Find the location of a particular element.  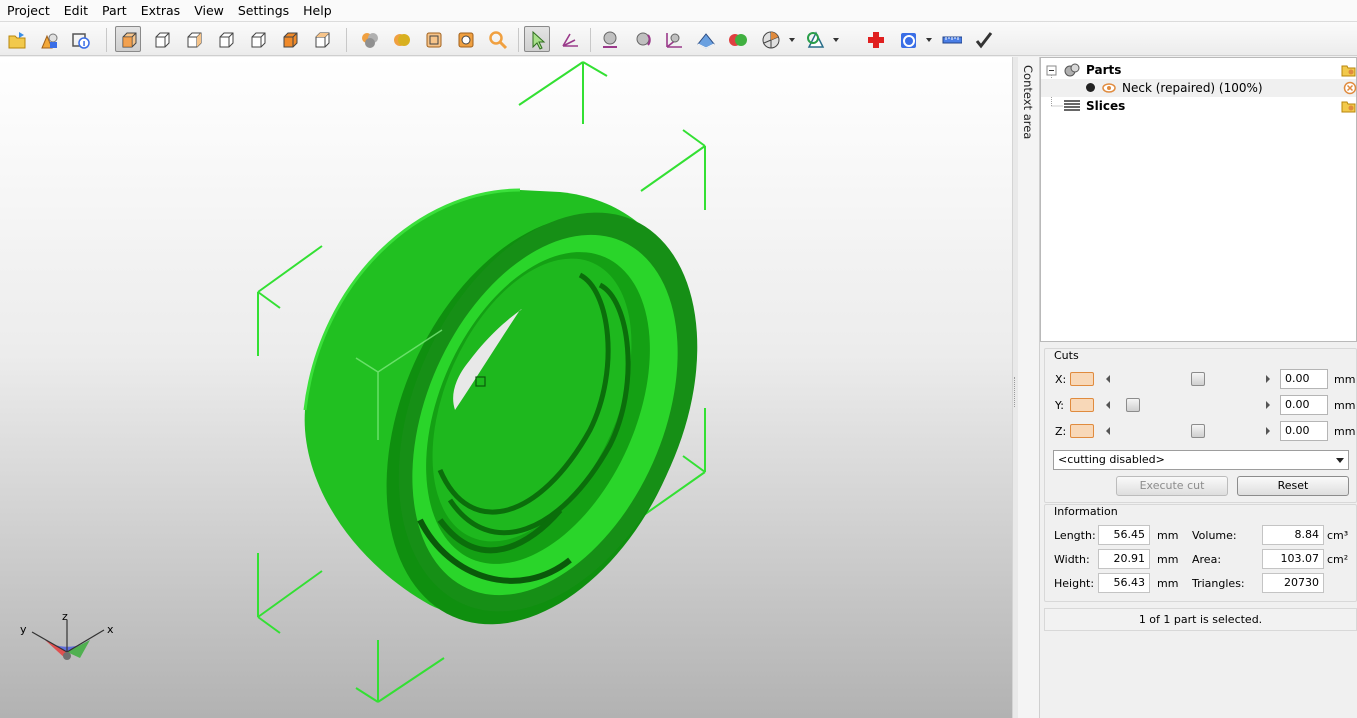

volume-label: Volume: is located at coordinates (1214, 535).